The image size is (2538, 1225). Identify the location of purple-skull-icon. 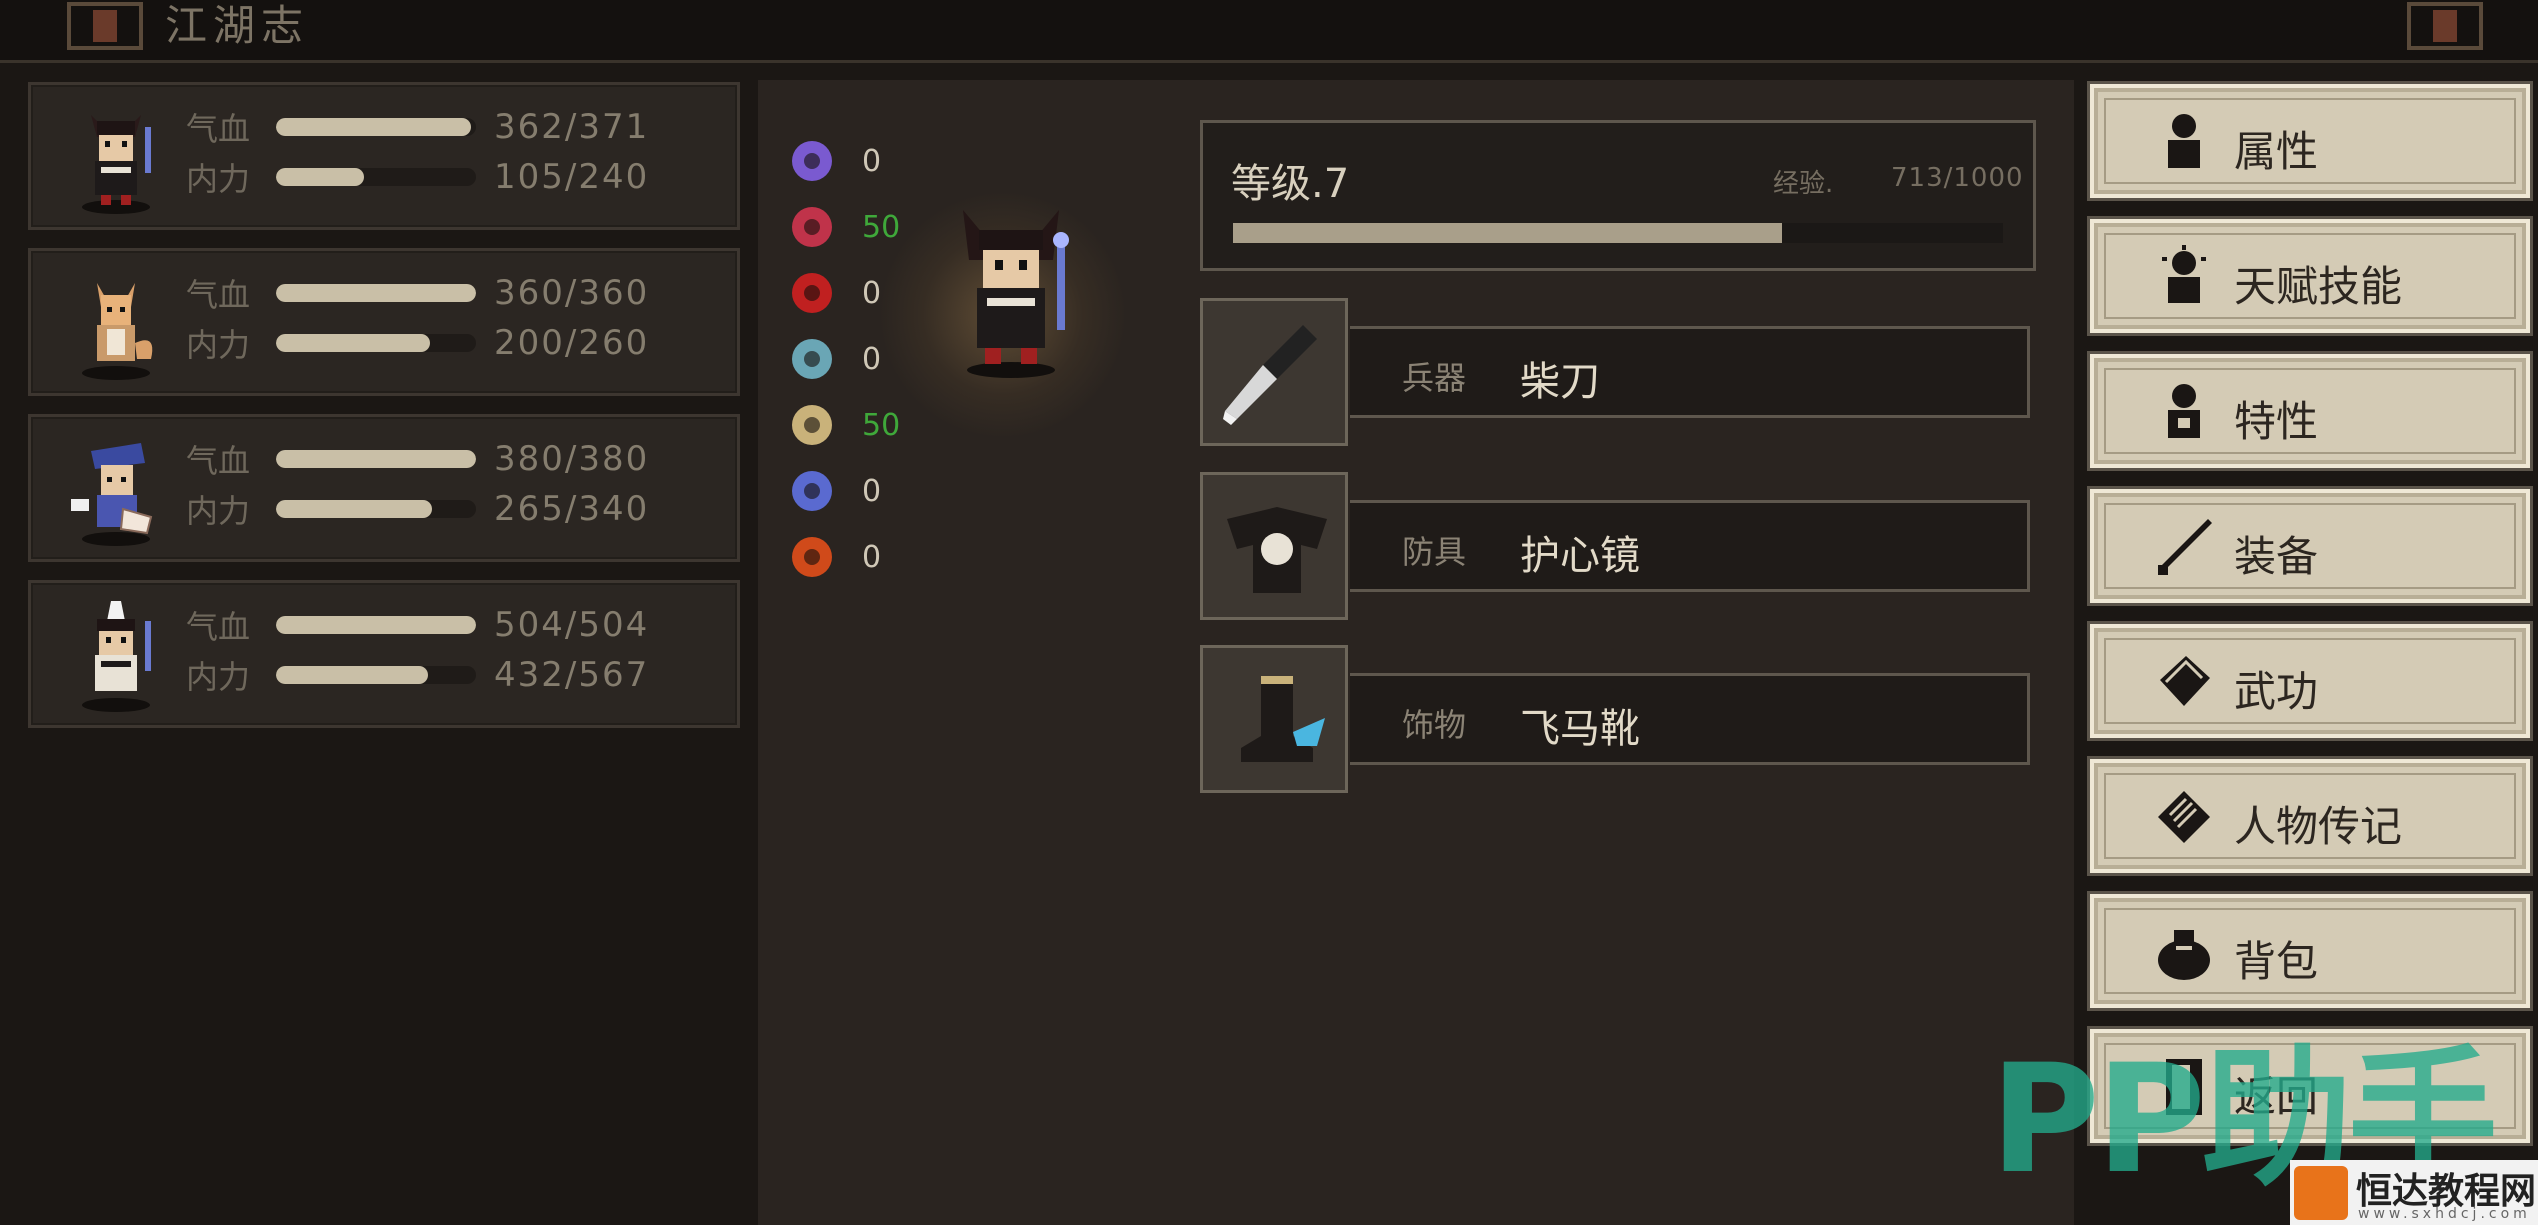
(812, 161).